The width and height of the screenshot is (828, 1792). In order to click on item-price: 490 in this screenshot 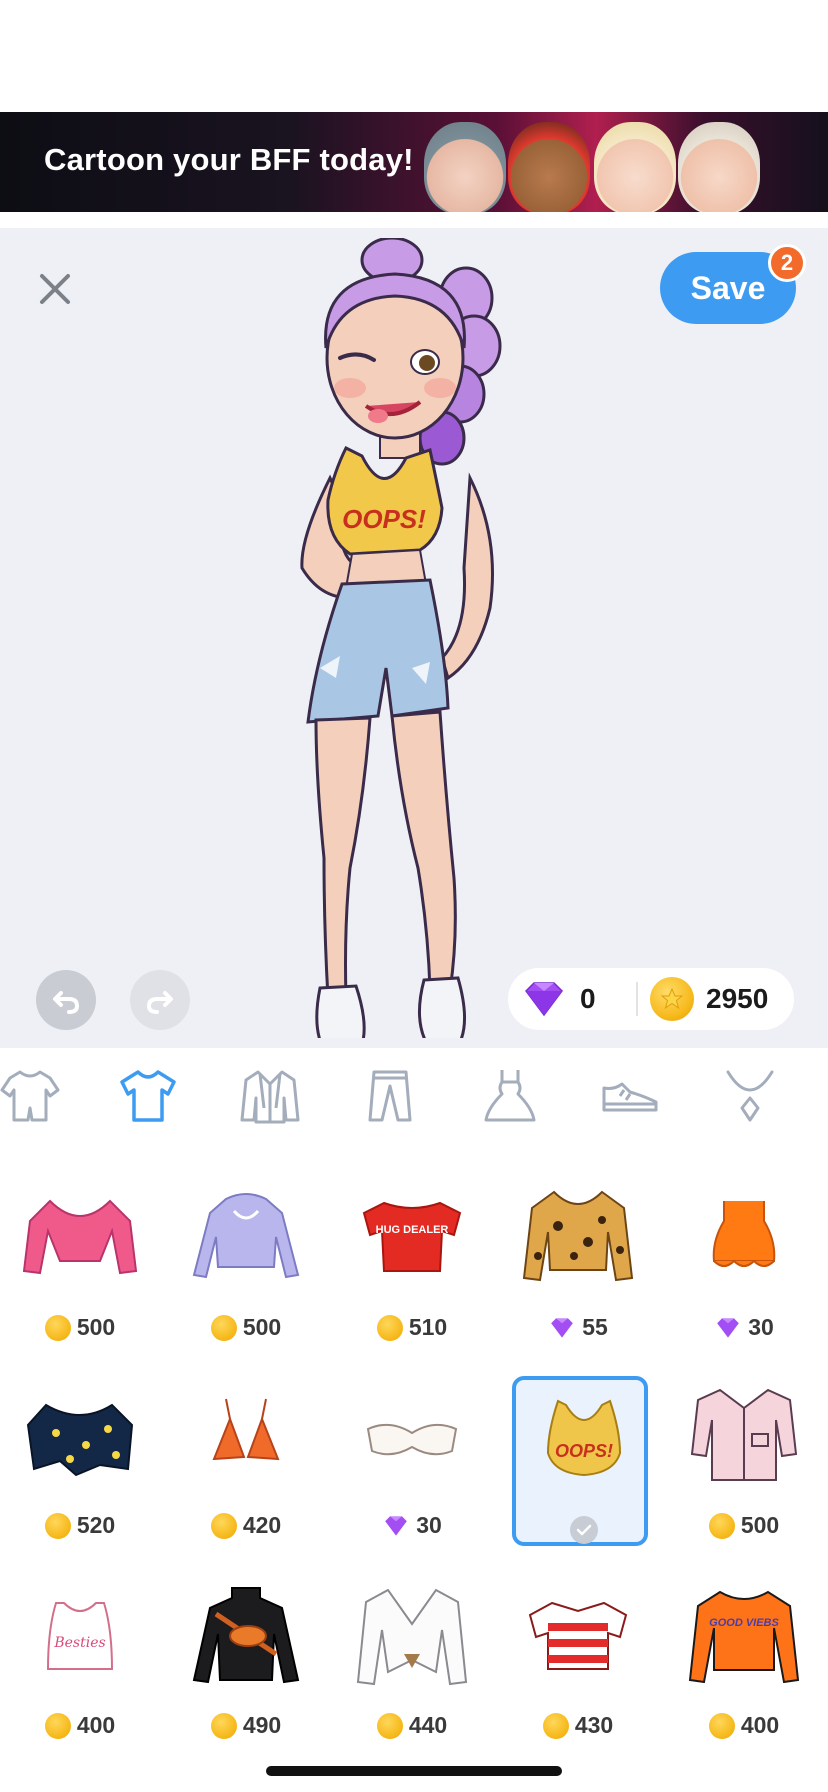, I will do `click(246, 1725)`.